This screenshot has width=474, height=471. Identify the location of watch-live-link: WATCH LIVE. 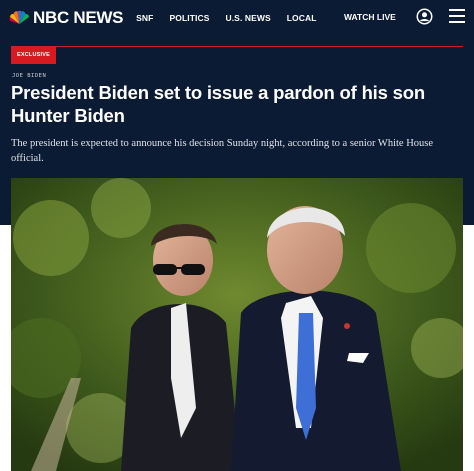
(370, 17).